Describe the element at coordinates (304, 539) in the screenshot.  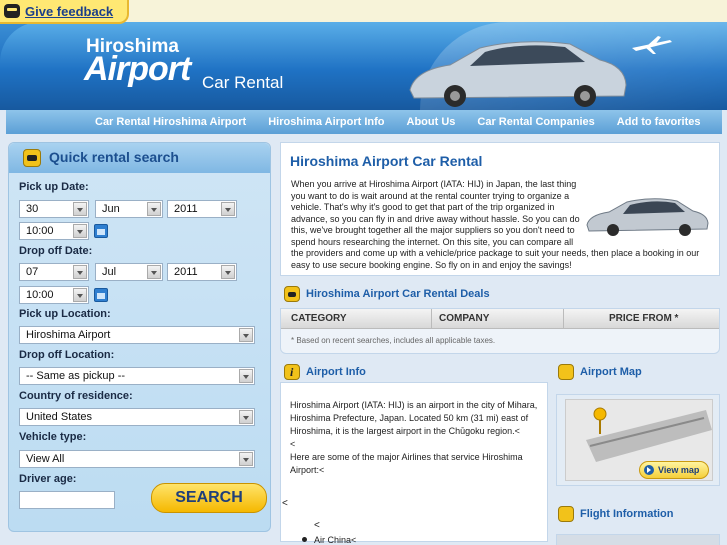
I see `bullet` at that location.